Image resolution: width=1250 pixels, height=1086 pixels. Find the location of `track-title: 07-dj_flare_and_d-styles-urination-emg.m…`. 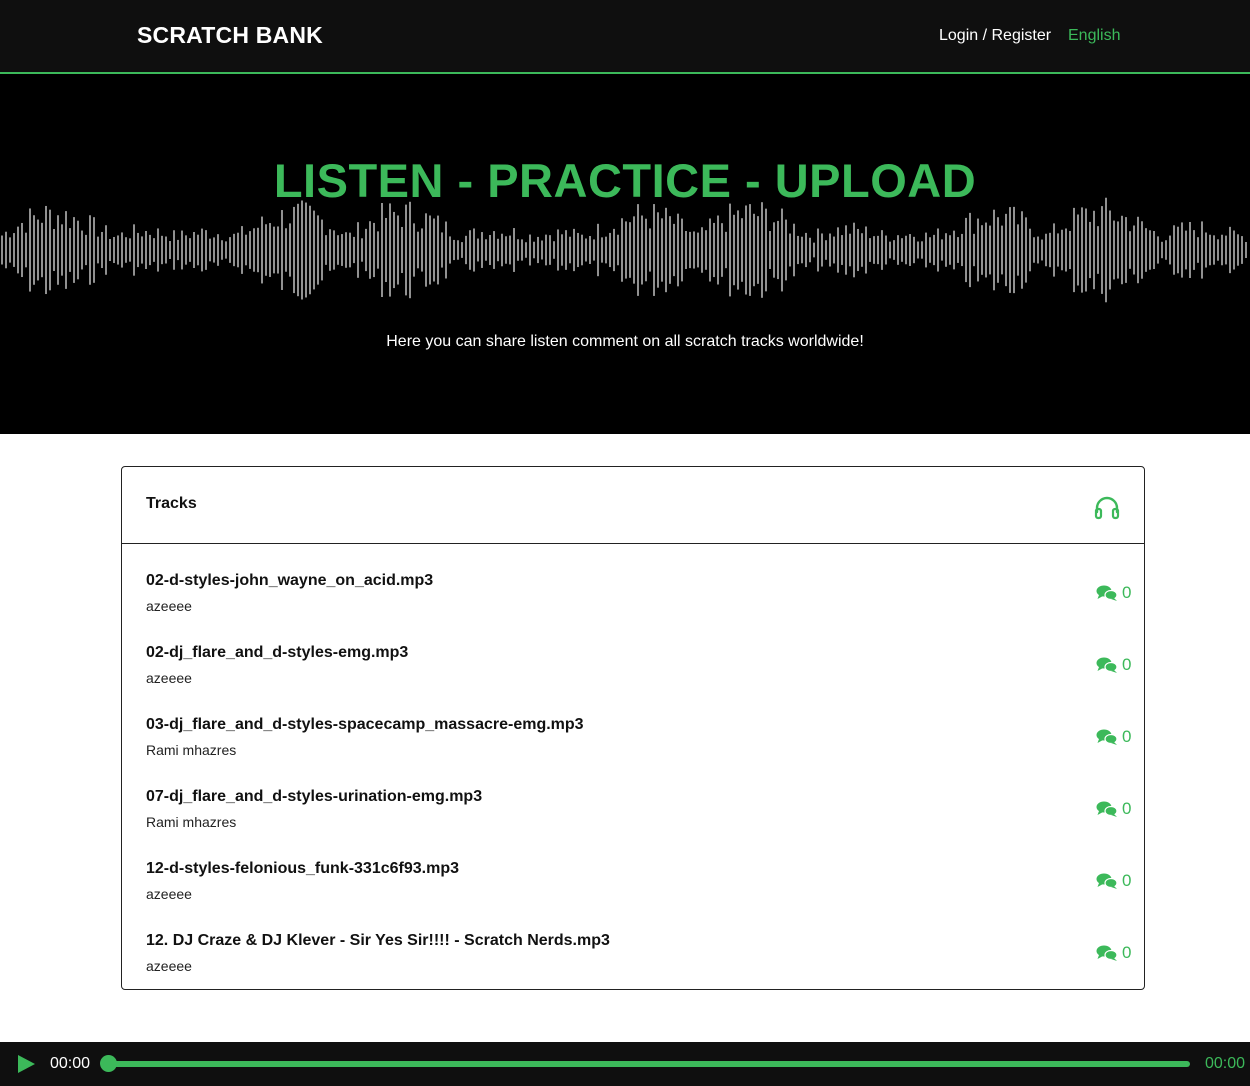

track-title: 07-dj_flare_and_d-styles-urination-emg.m… is located at coordinates (314, 797).